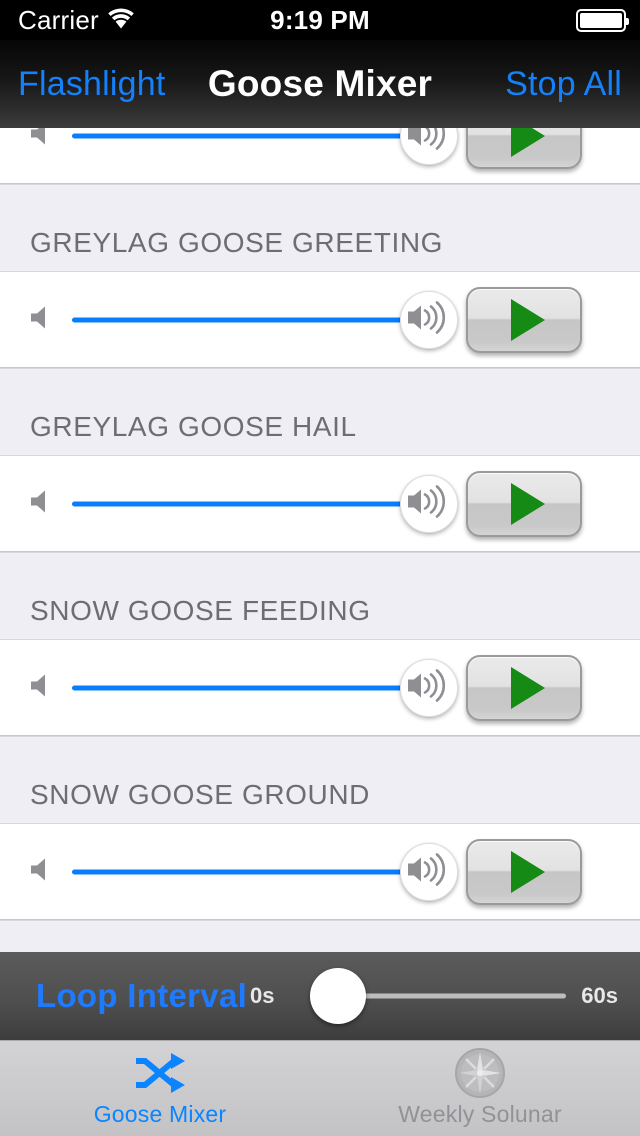 The height and width of the screenshot is (1136, 640). I want to click on status-bar-right, so click(602, 20).